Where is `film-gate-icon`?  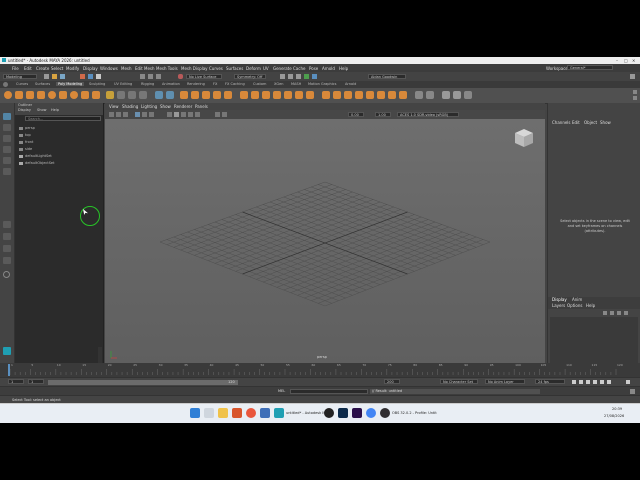 film-gate-icon is located at coordinates (144, 114).